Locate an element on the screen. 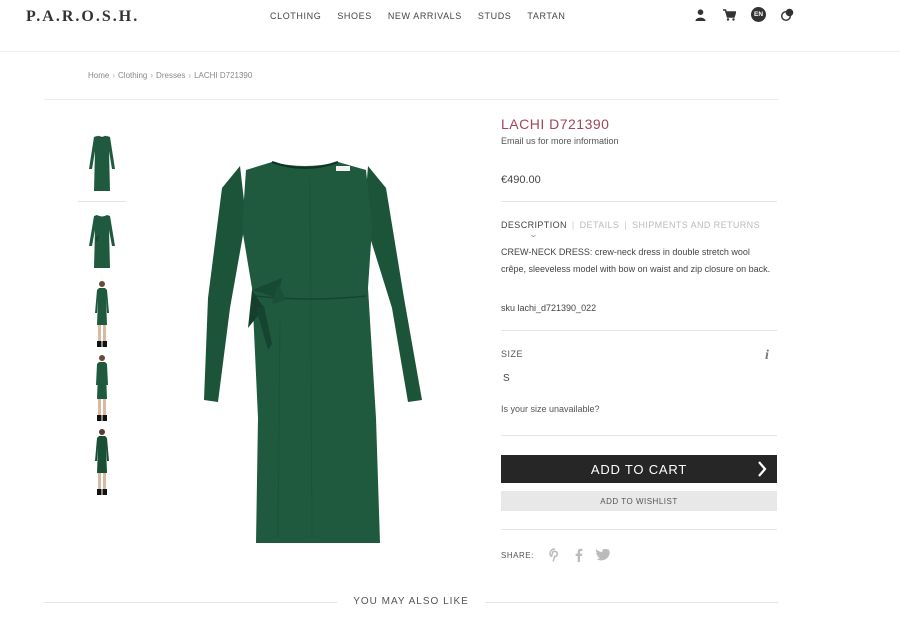 The width and height of the screenshot is (900, 618). recommendations-heading-bar: YOU MAY ALSO LIKE is located at coordinates (411, 602).